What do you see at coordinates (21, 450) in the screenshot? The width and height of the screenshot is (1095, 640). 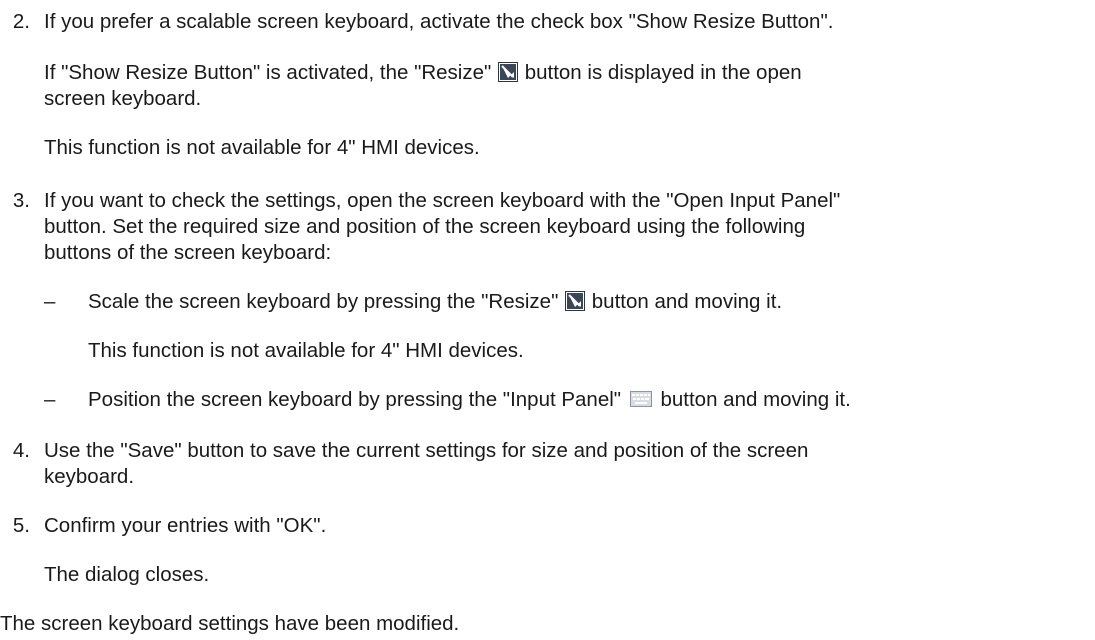 I see `step-number: 4.` at bounding box center [21, 450].